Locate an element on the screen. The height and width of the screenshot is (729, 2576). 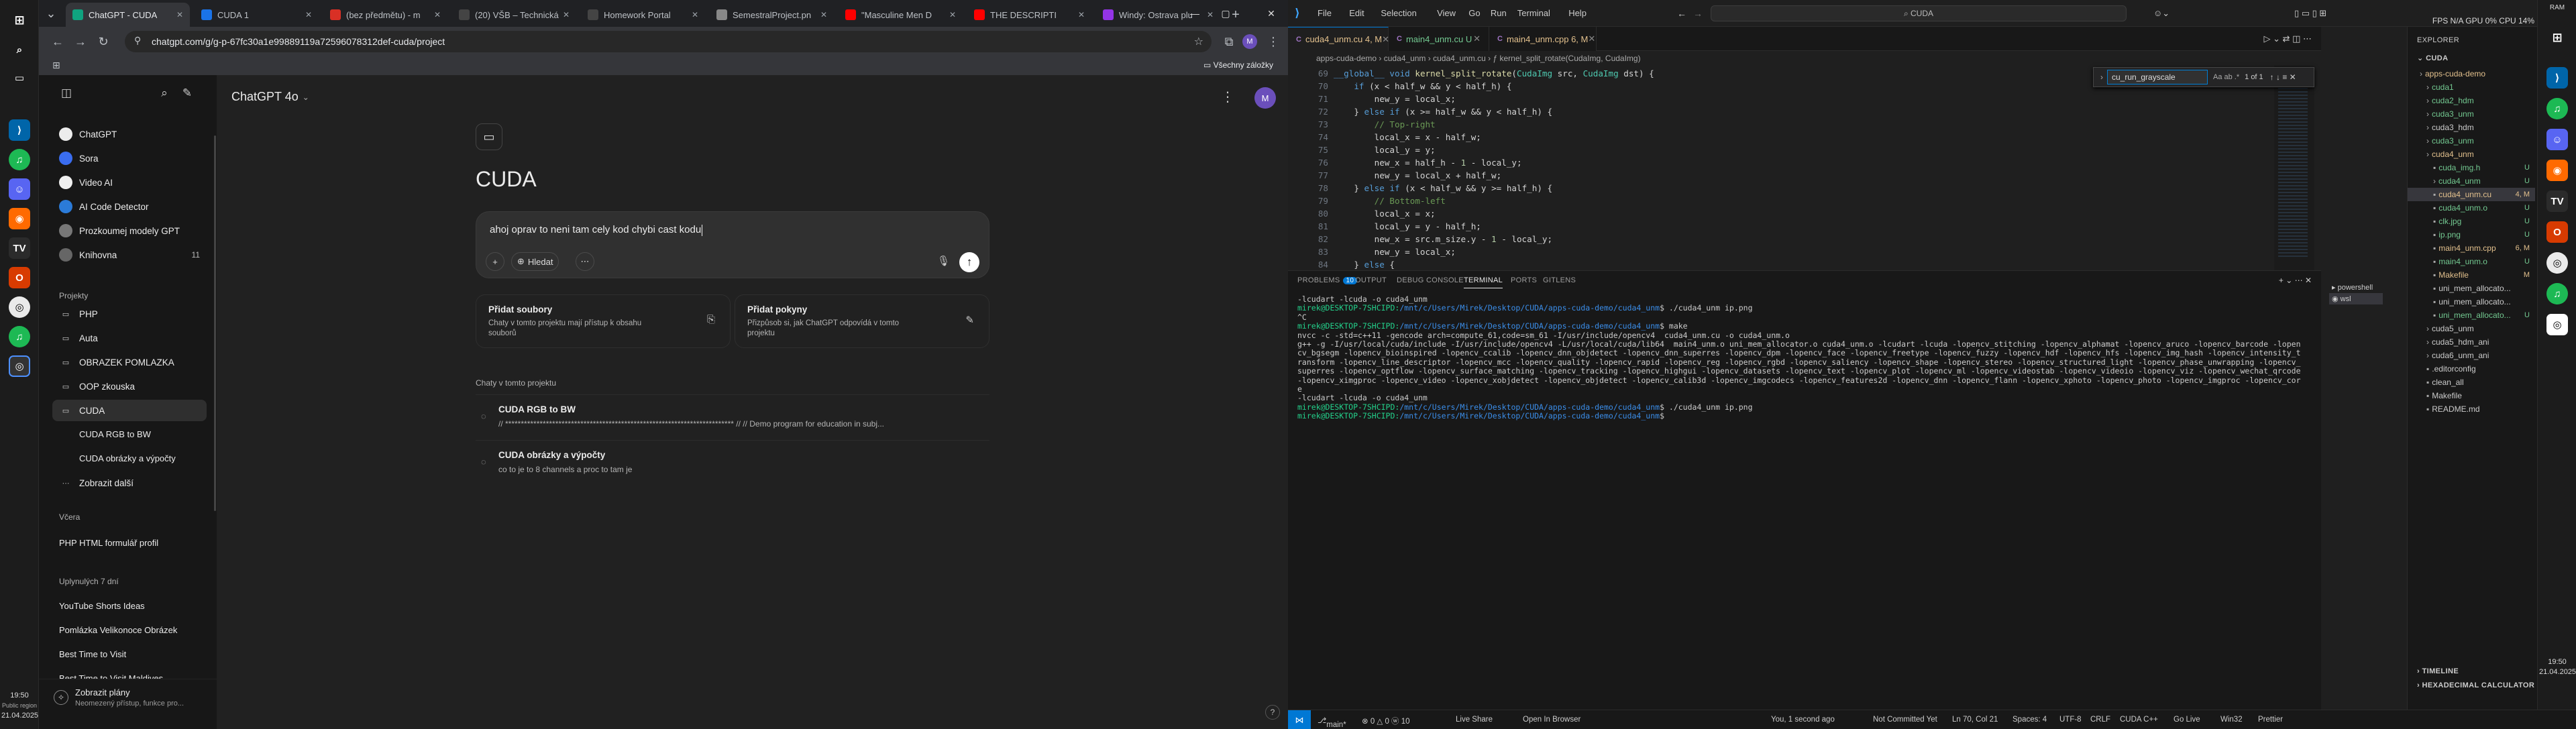
menu-item: Terminal is located at coordinates (1533, 13).